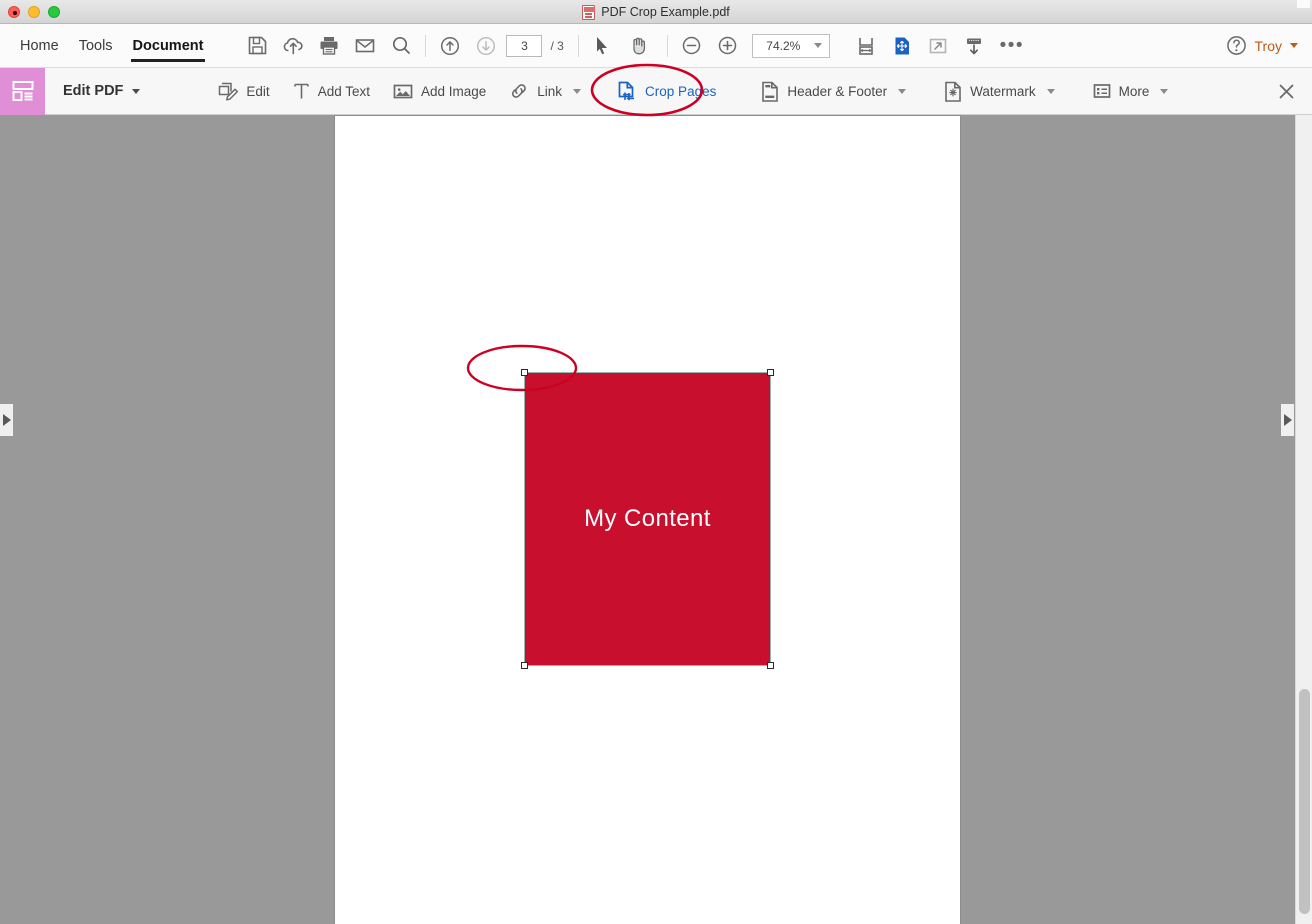 This screenshot has width=1312, height=924. Describe the element at coordinates (1303, 4) in the screenshot. I see `scrollbar-top-cap` at that location.